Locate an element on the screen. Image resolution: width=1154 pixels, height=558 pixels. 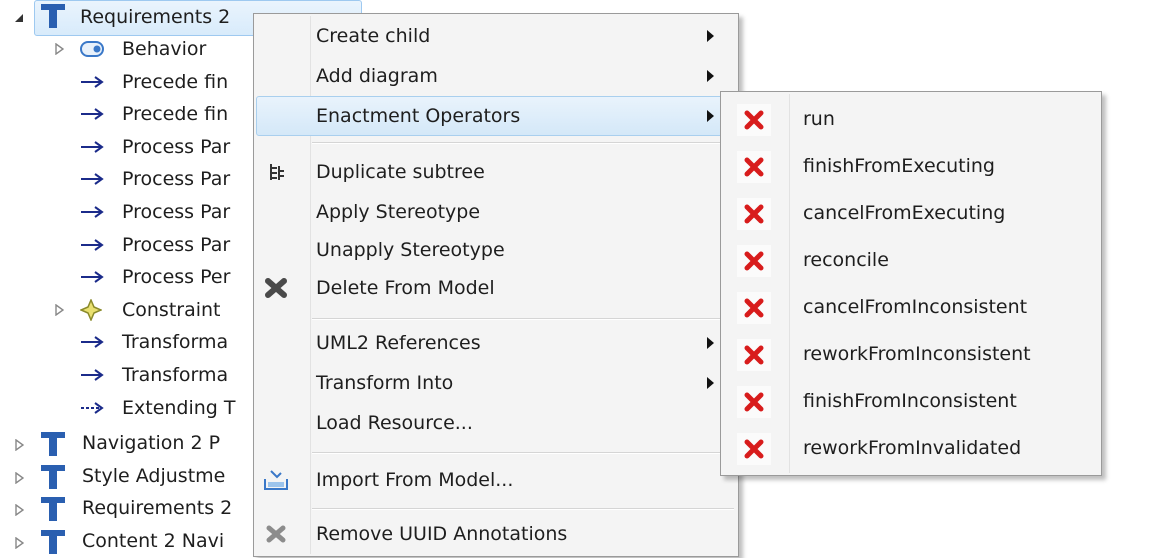
submenu-item-reworkfrominvalidated: reworkFromInvalidated is located at coordinates (911, 448).